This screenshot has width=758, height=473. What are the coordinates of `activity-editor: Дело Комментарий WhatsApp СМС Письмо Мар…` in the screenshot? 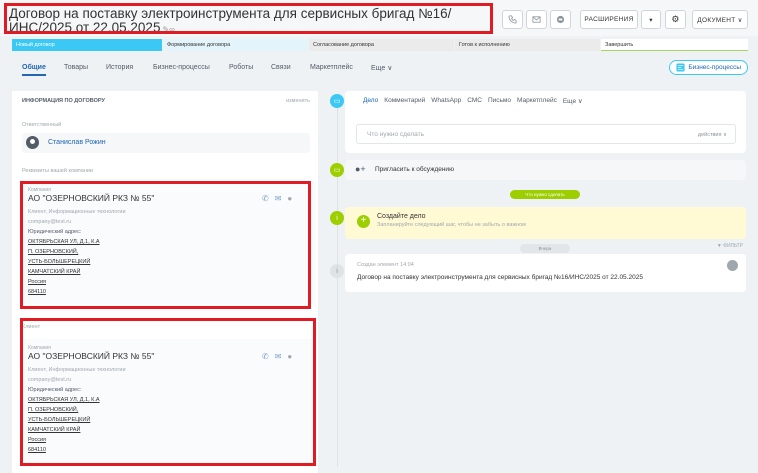 It's located at (545, 122).